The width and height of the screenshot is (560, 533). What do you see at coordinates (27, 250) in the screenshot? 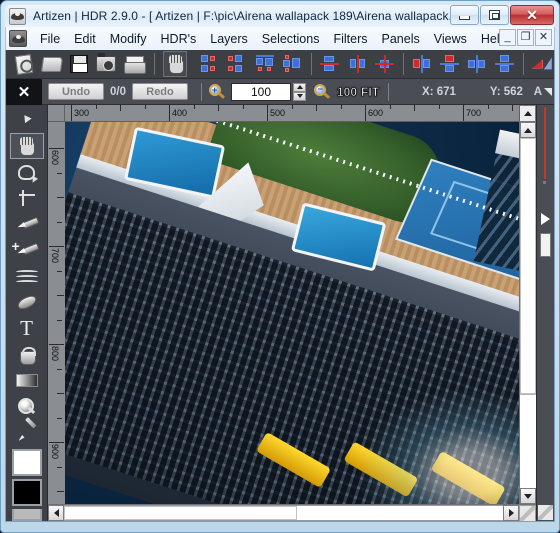
I see `clone-brush-tool: +` at bounding box center [27, 250].